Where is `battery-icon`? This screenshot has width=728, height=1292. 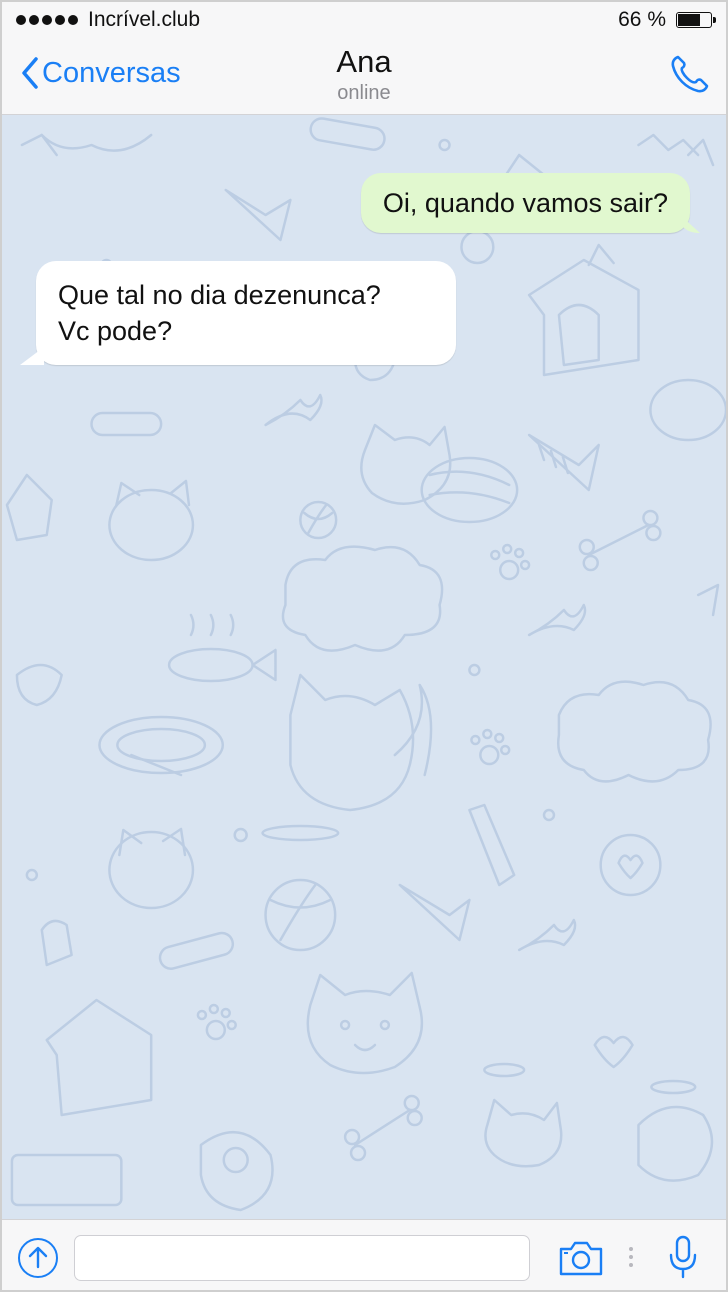
battery-icon is located at coordinates (696, 20).